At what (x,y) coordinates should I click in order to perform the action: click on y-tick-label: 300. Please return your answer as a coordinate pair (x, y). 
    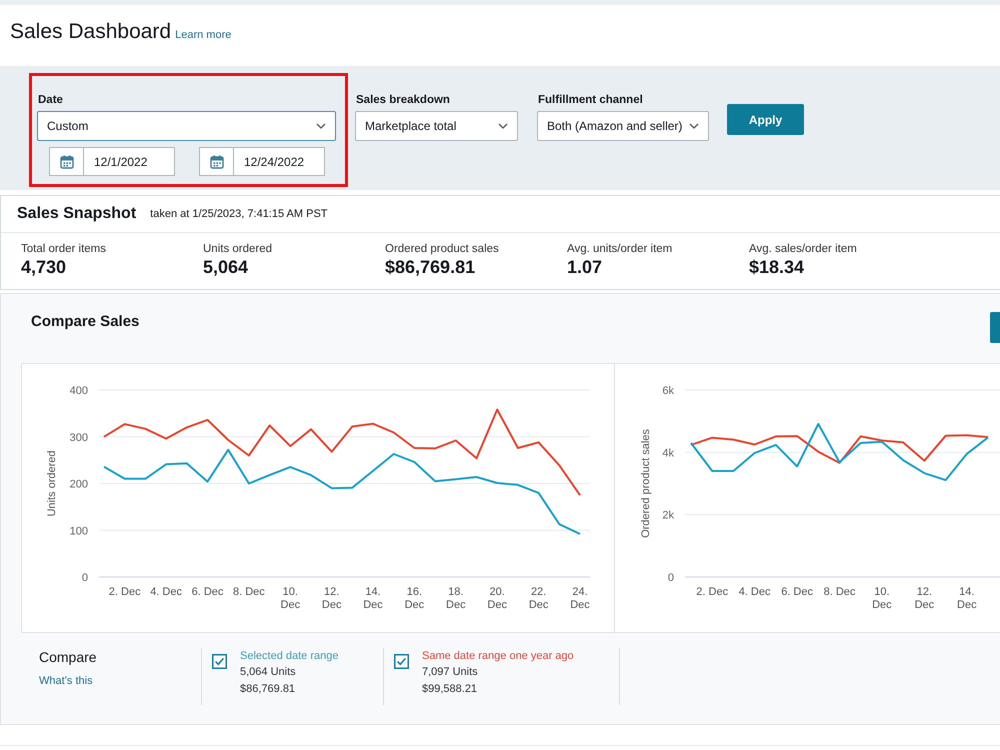
    Looking at the image, I should click on (79, 438).